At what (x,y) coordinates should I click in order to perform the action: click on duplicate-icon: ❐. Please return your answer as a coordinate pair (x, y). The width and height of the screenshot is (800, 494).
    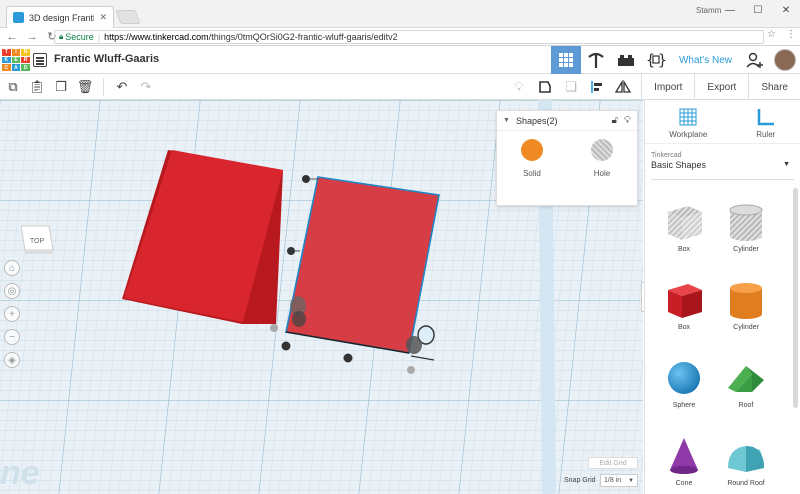
    Looking at the image, I should click on (61, 87).